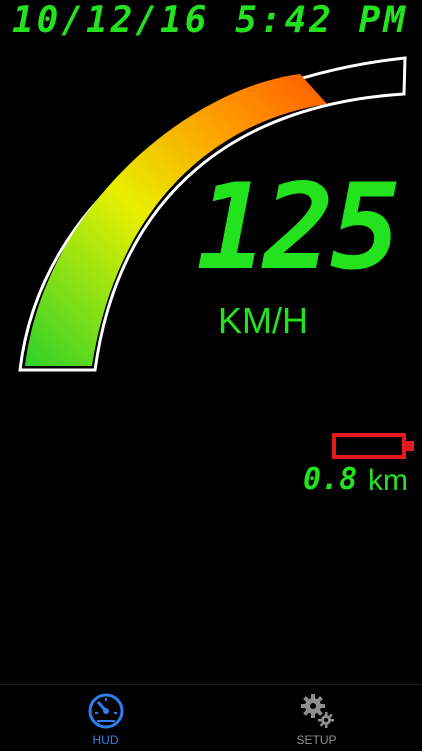 Image resolution: width=422 pixels, height=751 pixels. What do you see at coordinates (263, 320) in the screenshot?
I see `speed-unit: KM/H` at bounding box center [263, 320].